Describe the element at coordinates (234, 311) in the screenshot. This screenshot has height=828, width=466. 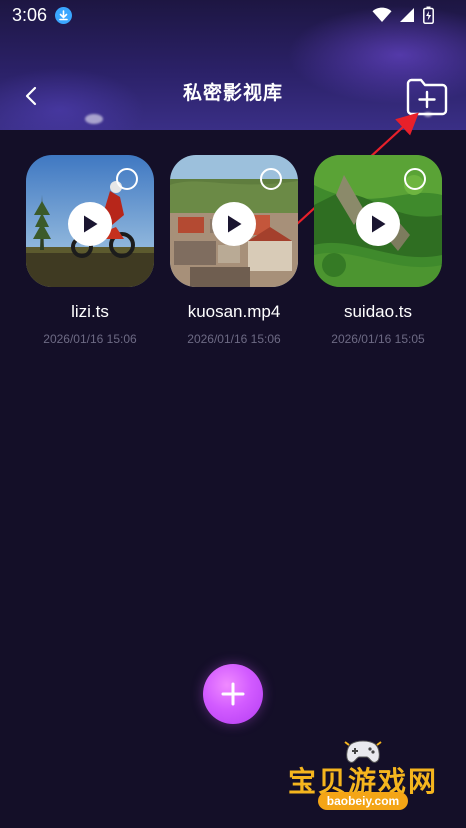
I see `video-name: kuosan.mp4` at that location.